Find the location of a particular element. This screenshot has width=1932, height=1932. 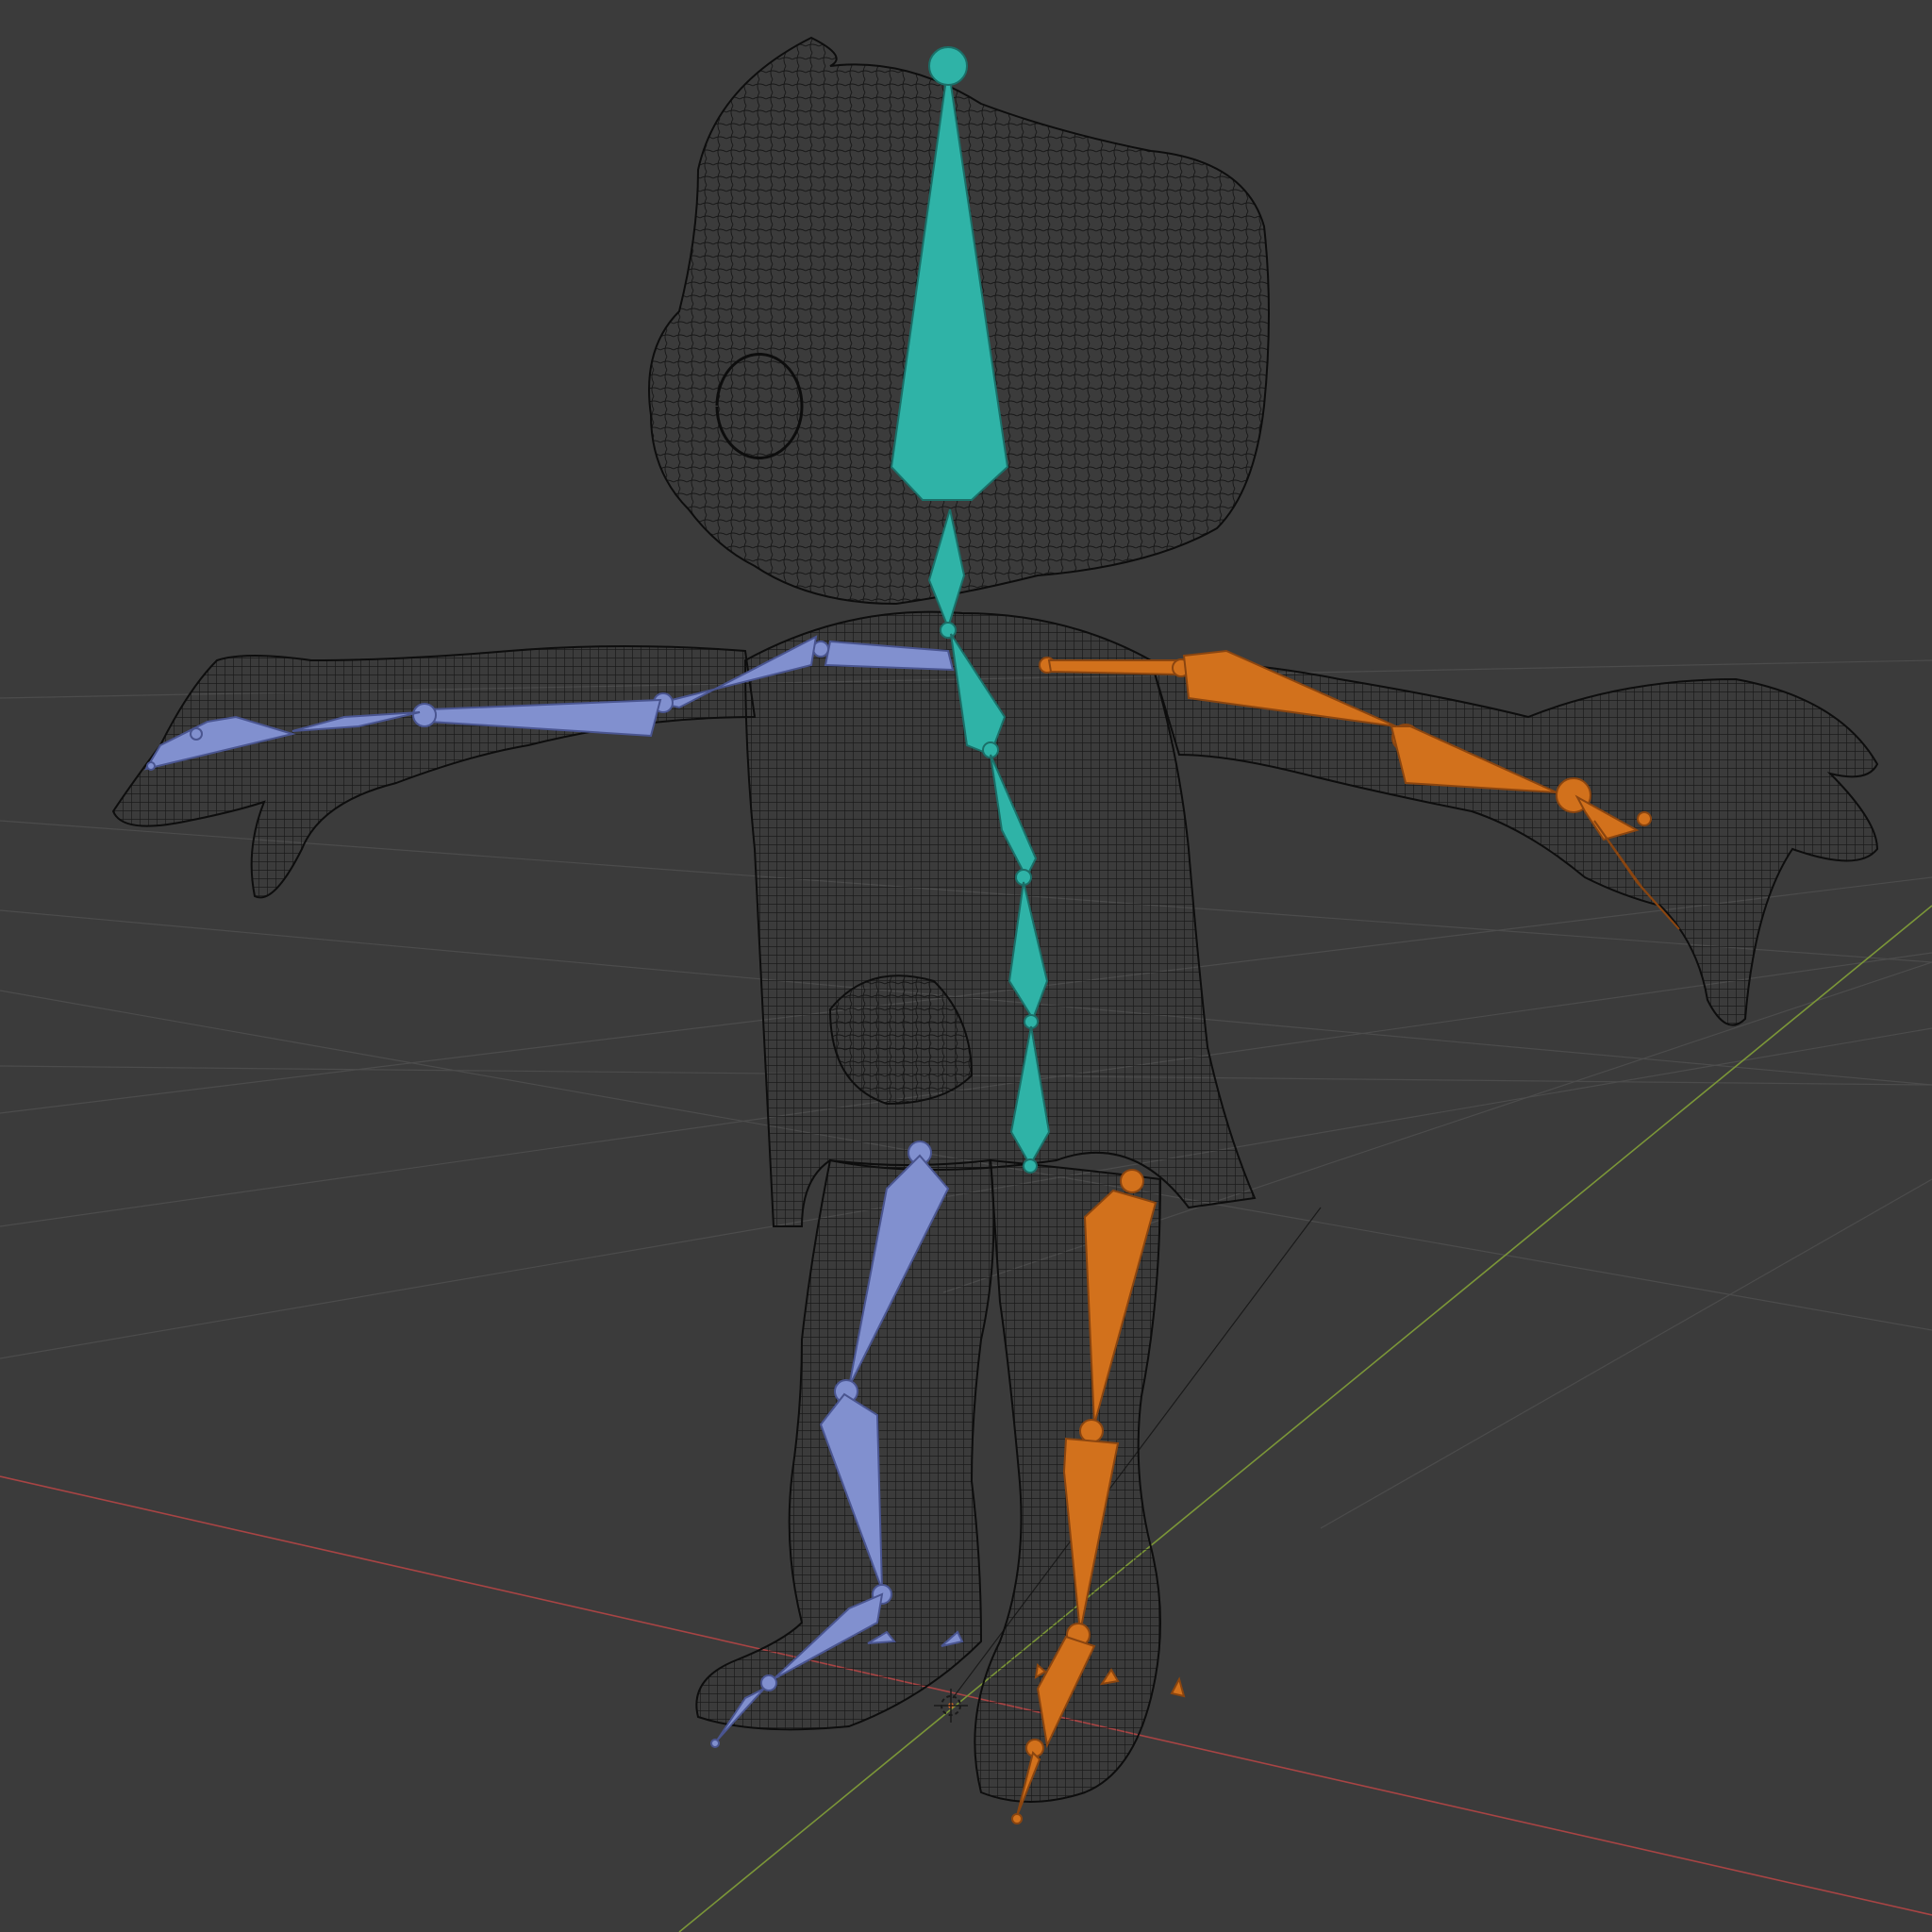

mesh-arm-right is located at coordinates (1514, 842).